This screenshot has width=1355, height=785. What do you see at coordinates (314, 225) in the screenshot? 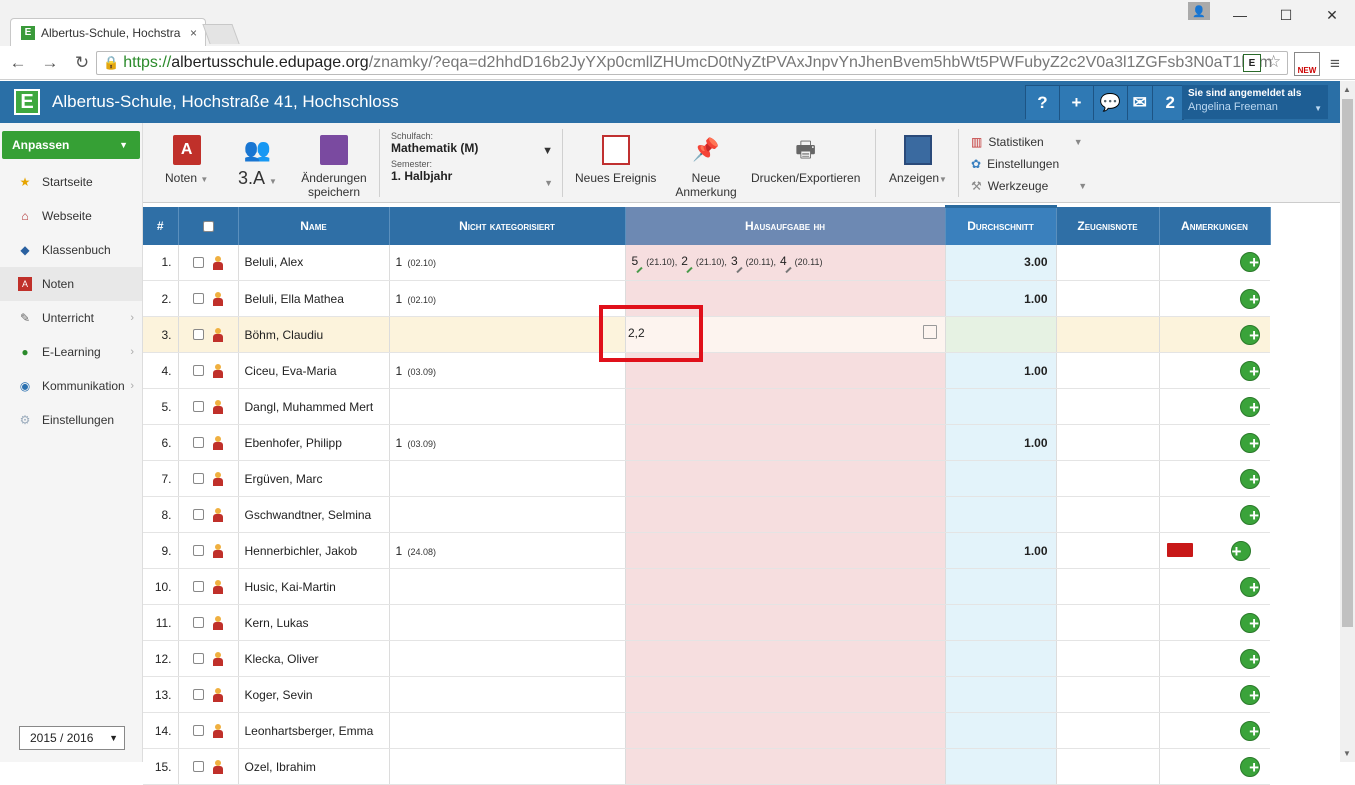
I see `header-name: Name` at bounding box center [314, 225].